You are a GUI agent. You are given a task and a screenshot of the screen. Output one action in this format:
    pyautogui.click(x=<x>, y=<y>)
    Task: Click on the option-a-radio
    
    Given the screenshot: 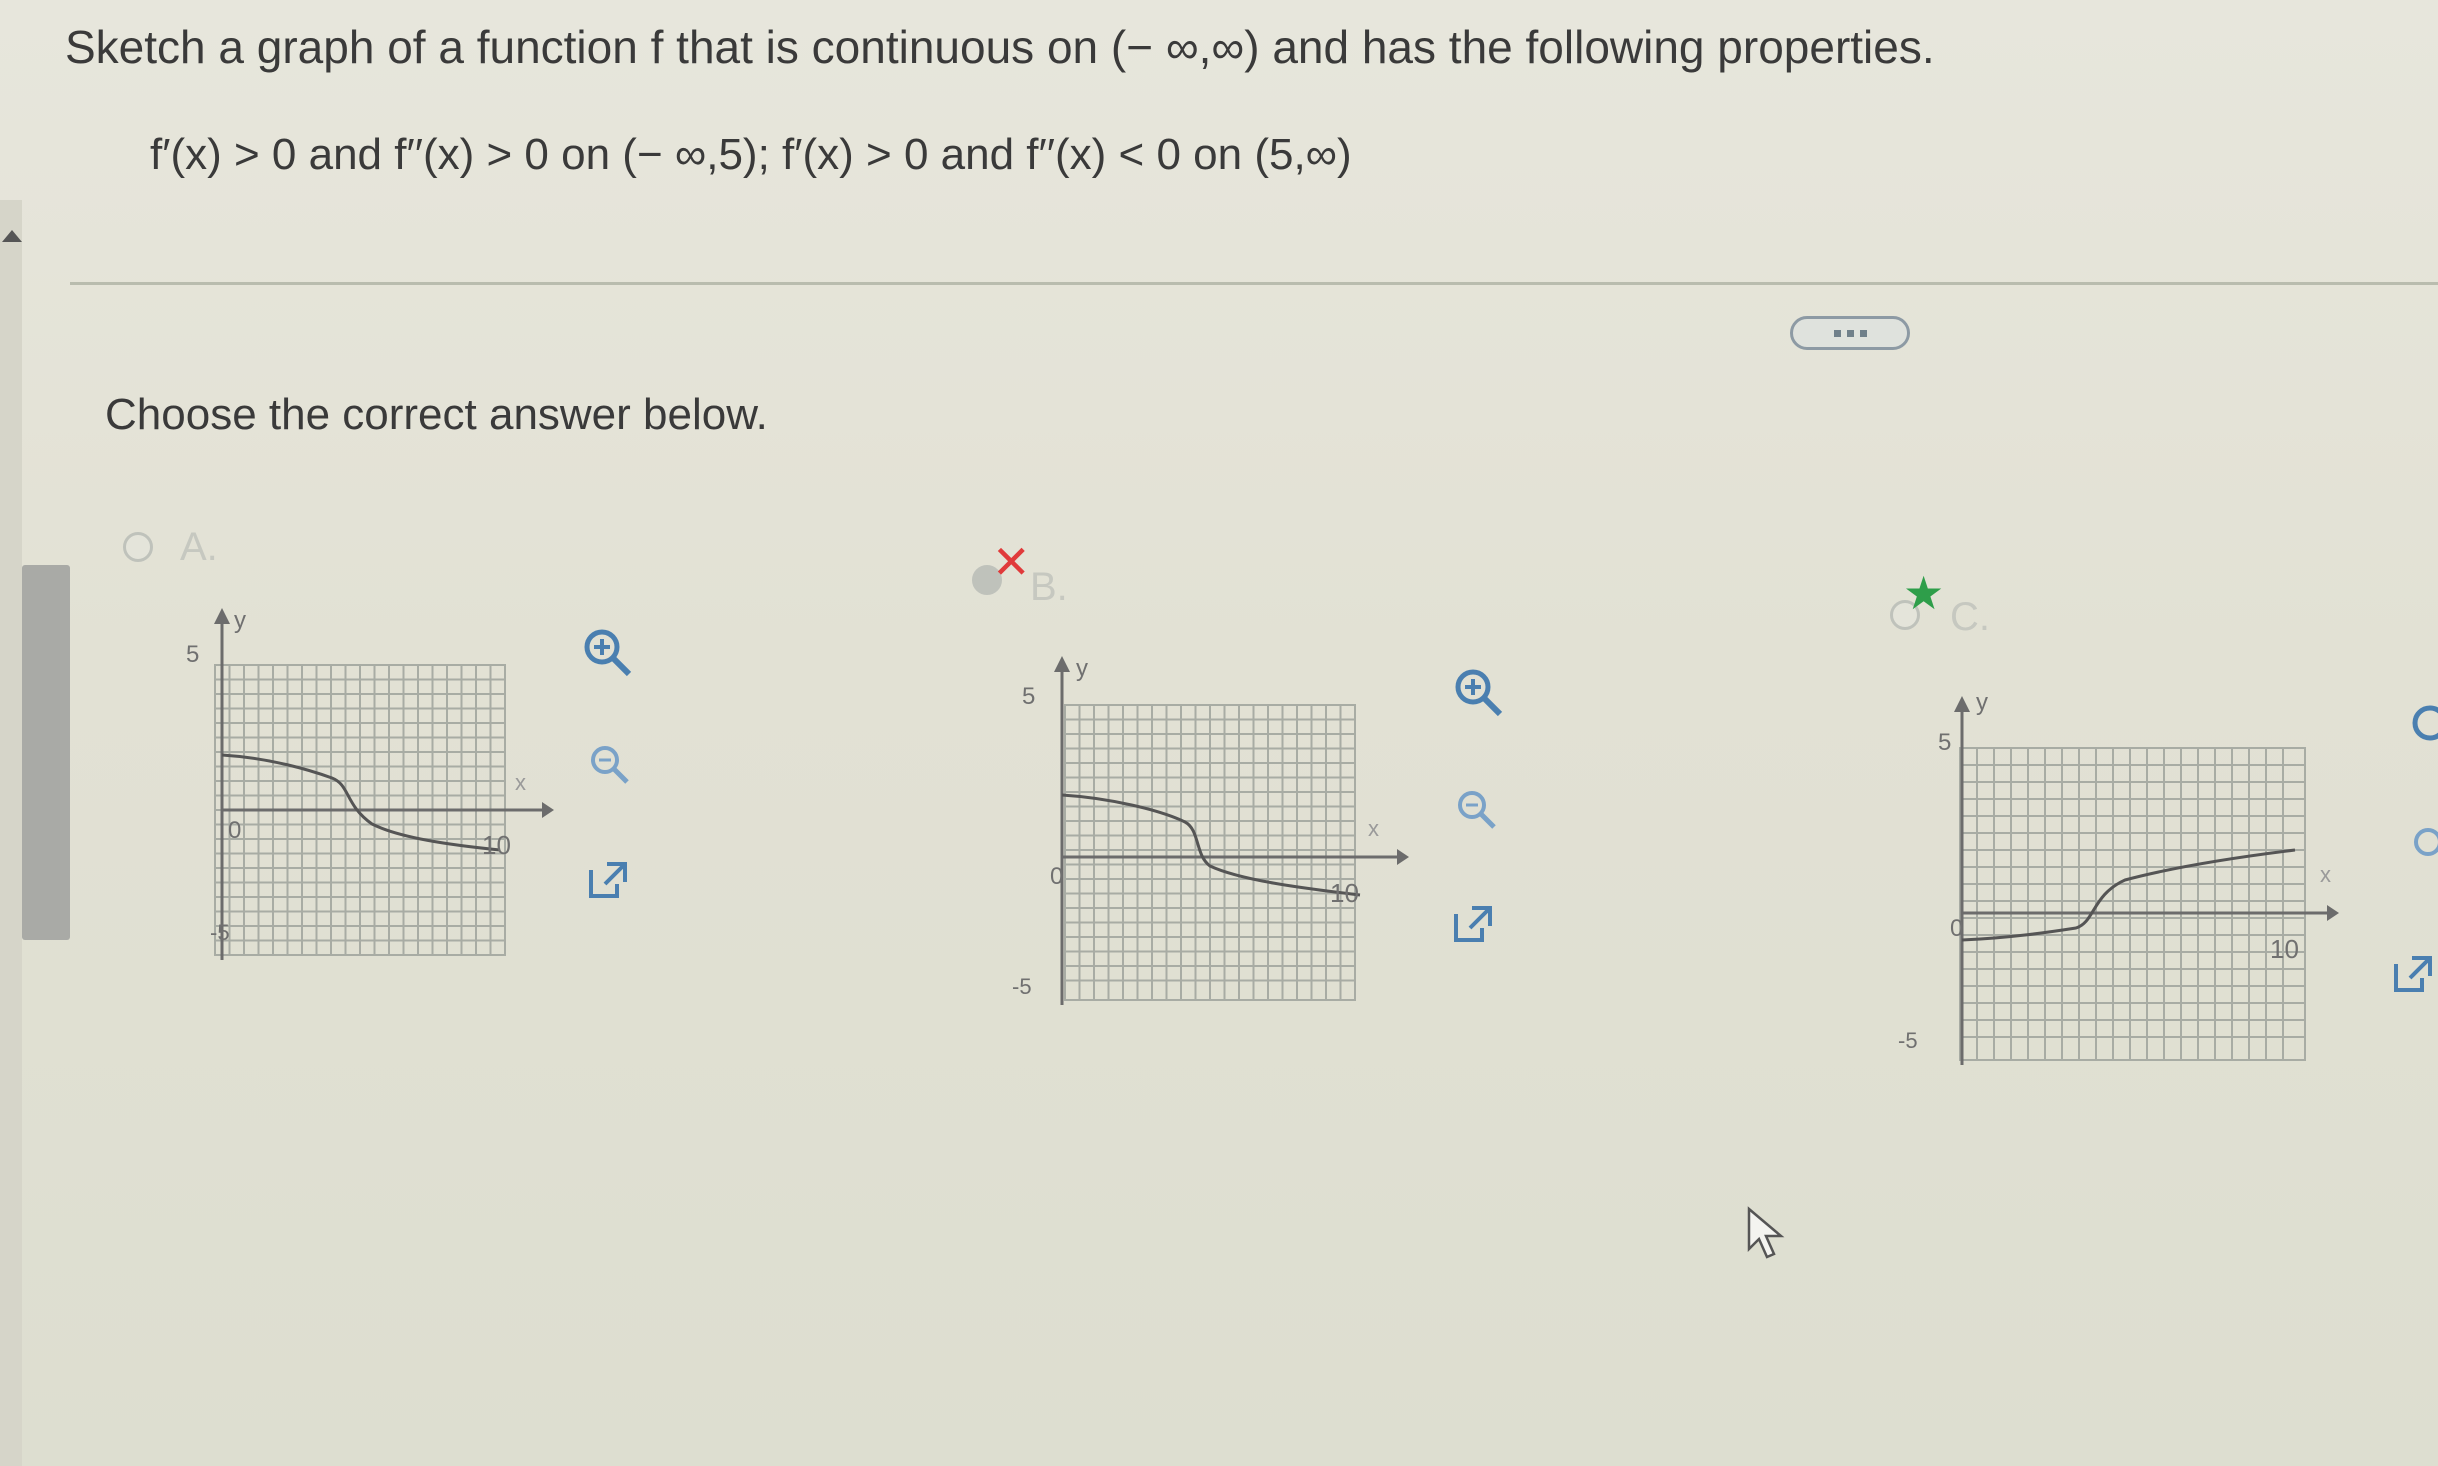 What is the action you would take?
    pyautogui.click(x=138, y=547)
    